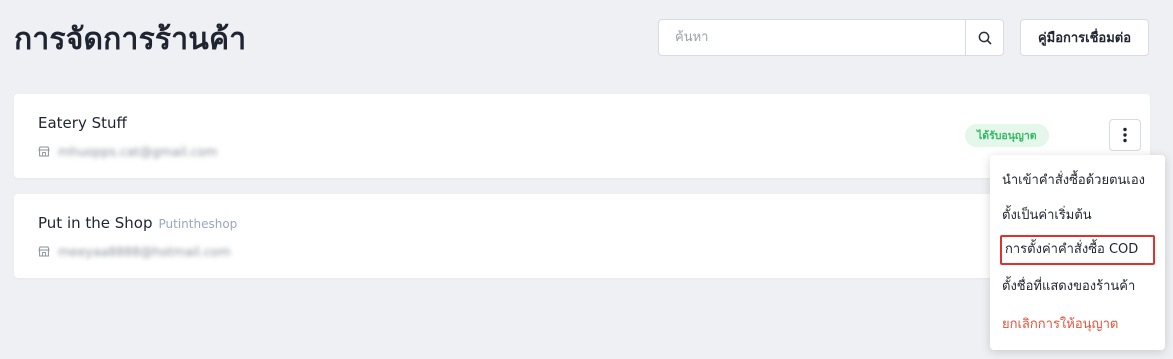 This screenshot has width=1173, height=359. What do you see at coordinates (812, 37) in the screenshot?
I see `search-input` at bounding box center [812, 37].